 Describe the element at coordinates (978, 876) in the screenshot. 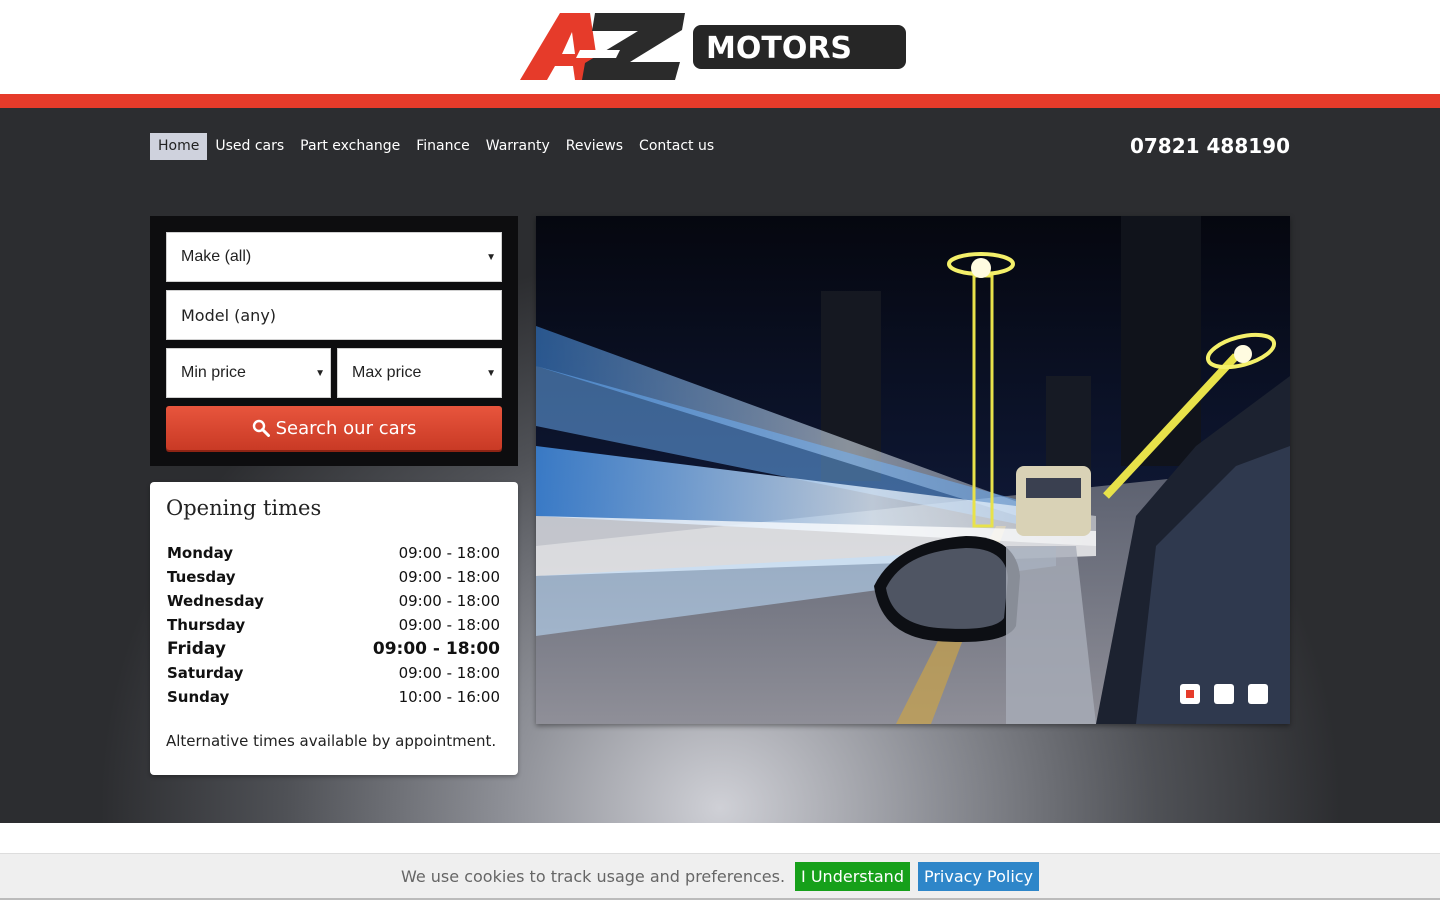

I see `privacy-policy-button: Privacy Policy` at that location.